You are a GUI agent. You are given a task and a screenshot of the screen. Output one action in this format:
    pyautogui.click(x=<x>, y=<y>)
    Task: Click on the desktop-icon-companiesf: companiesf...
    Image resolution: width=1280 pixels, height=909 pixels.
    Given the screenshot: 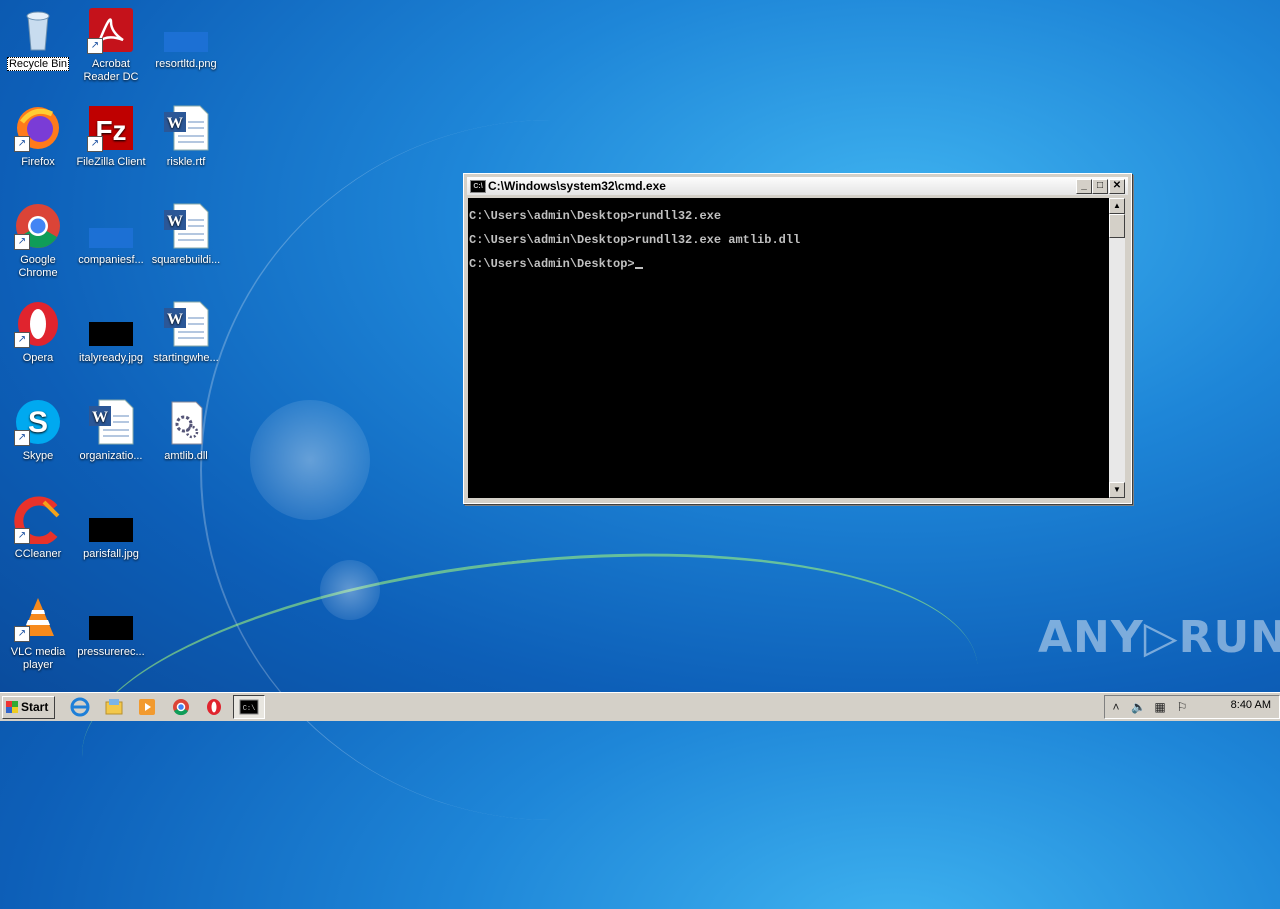 What is the action you would take?
    pyautogui.click(x=111, y=234)
    